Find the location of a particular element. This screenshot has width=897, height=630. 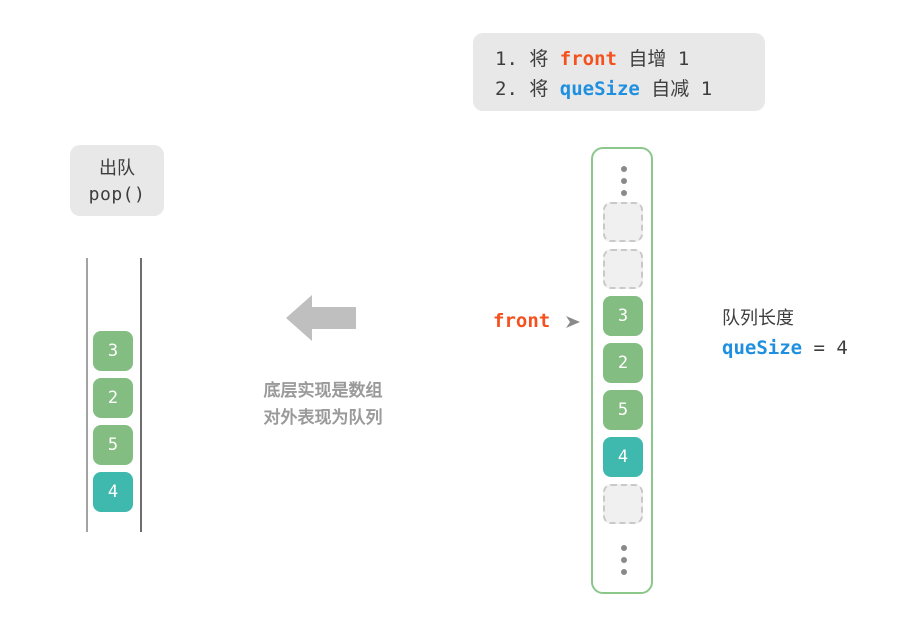

queue-rail-left is located at coordinates (87, 395).